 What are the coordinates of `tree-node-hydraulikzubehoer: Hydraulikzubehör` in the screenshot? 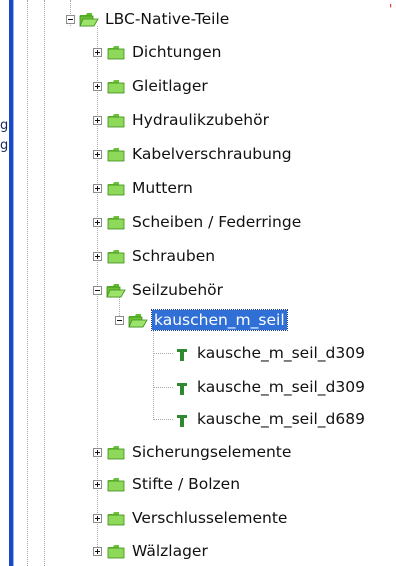 It's located at (182, 120).